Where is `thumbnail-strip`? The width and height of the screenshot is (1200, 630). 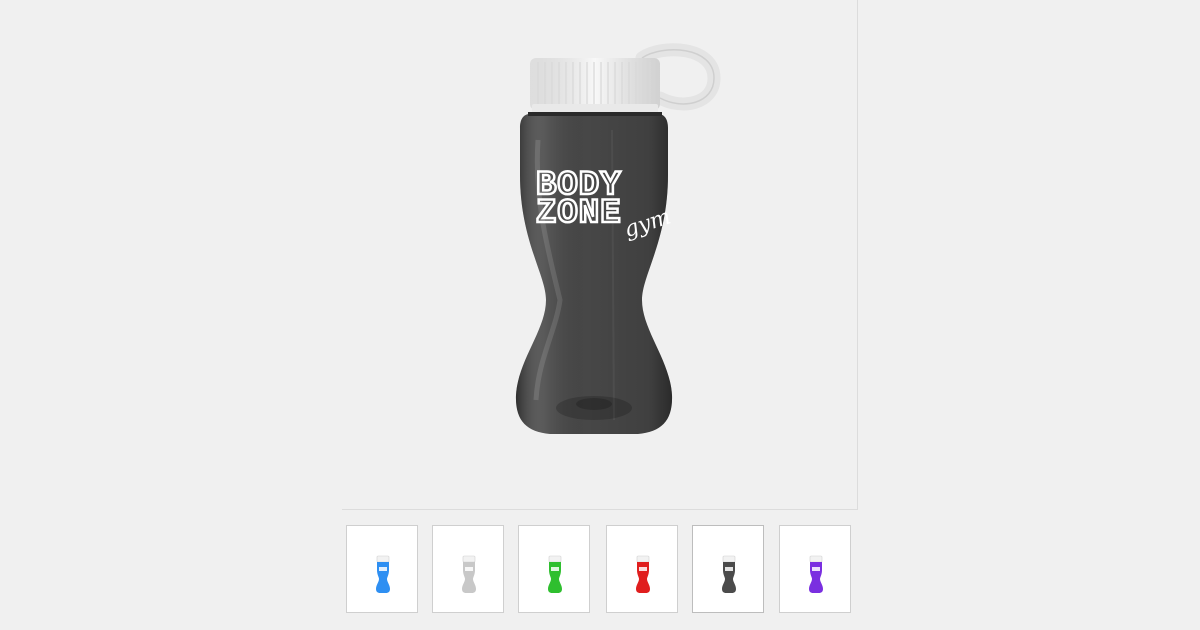
thumbnail-strip is located at coordinates (600, 569).